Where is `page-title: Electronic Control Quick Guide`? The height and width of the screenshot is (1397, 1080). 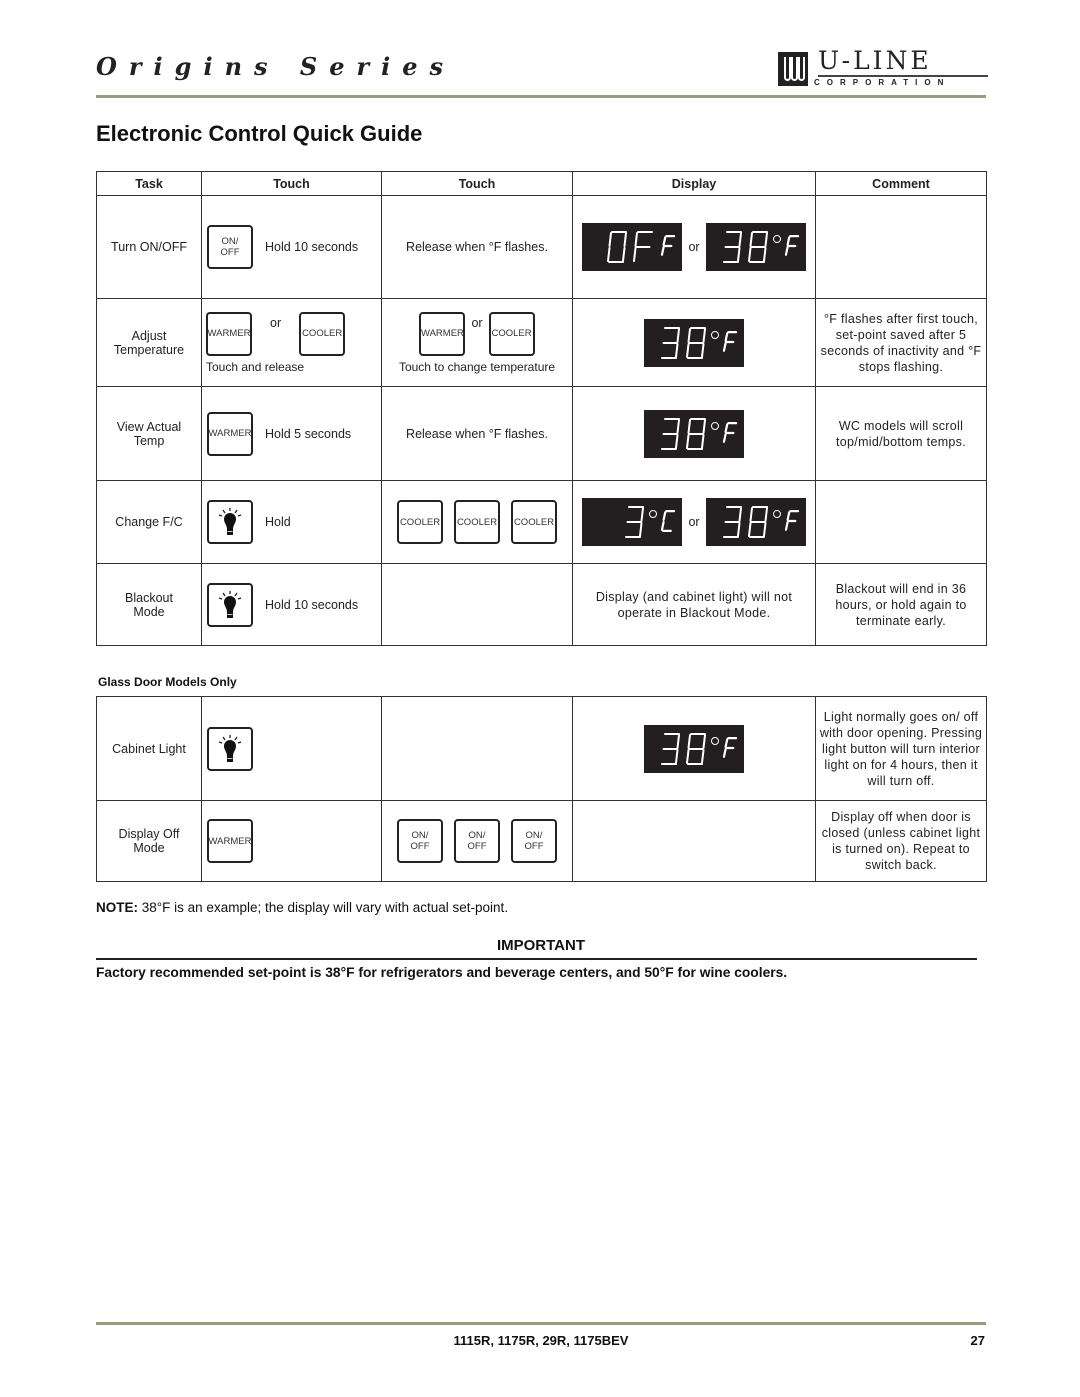 page-title: Electronic Control Quick Guide is located at coordinates (259, 133).